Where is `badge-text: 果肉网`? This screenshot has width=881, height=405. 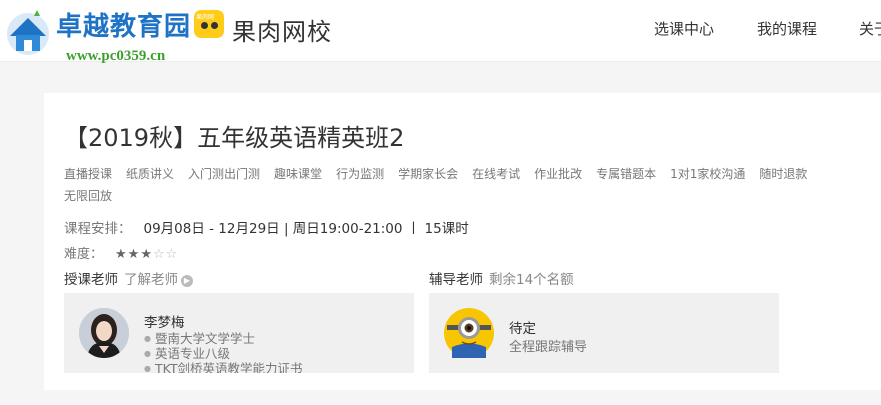 badge-text: 果肉网 is located at coordinates (205, 17).